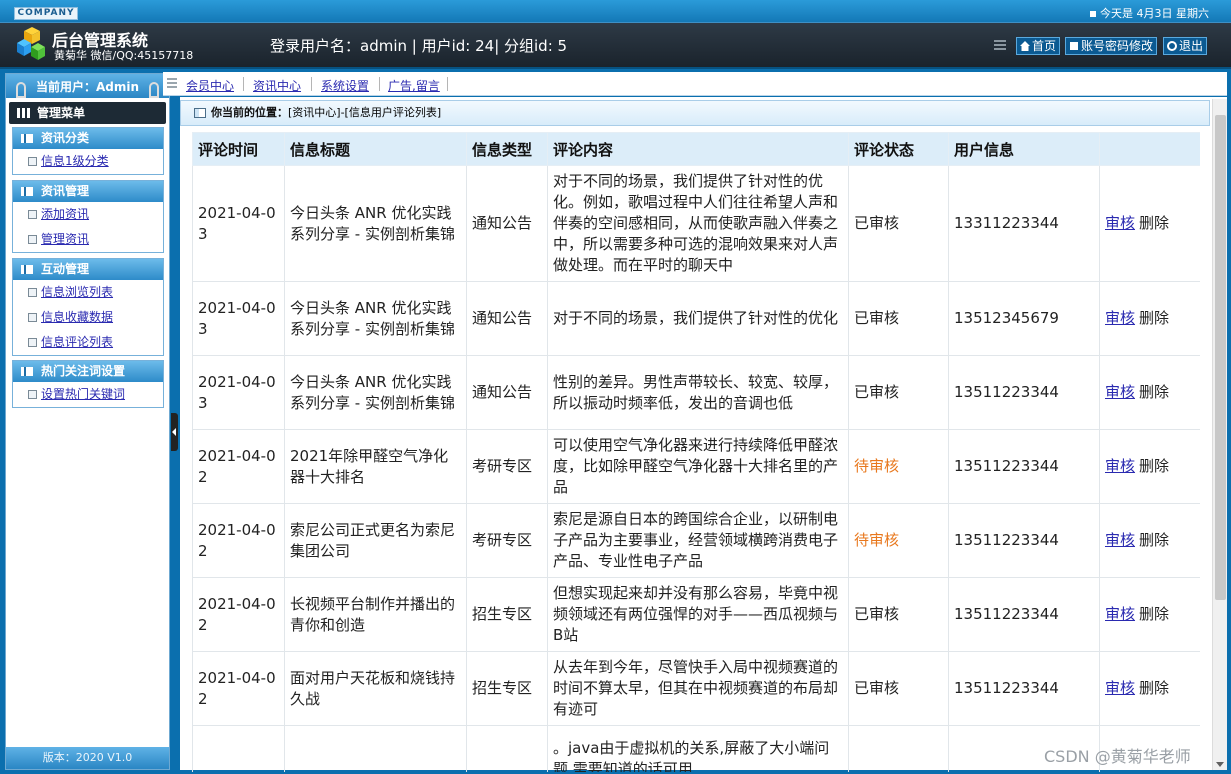  What do you see at coordinates (507, 688) in the screenshot?
I see `cell-type: 招生专区` at bounding box center [507, 688].